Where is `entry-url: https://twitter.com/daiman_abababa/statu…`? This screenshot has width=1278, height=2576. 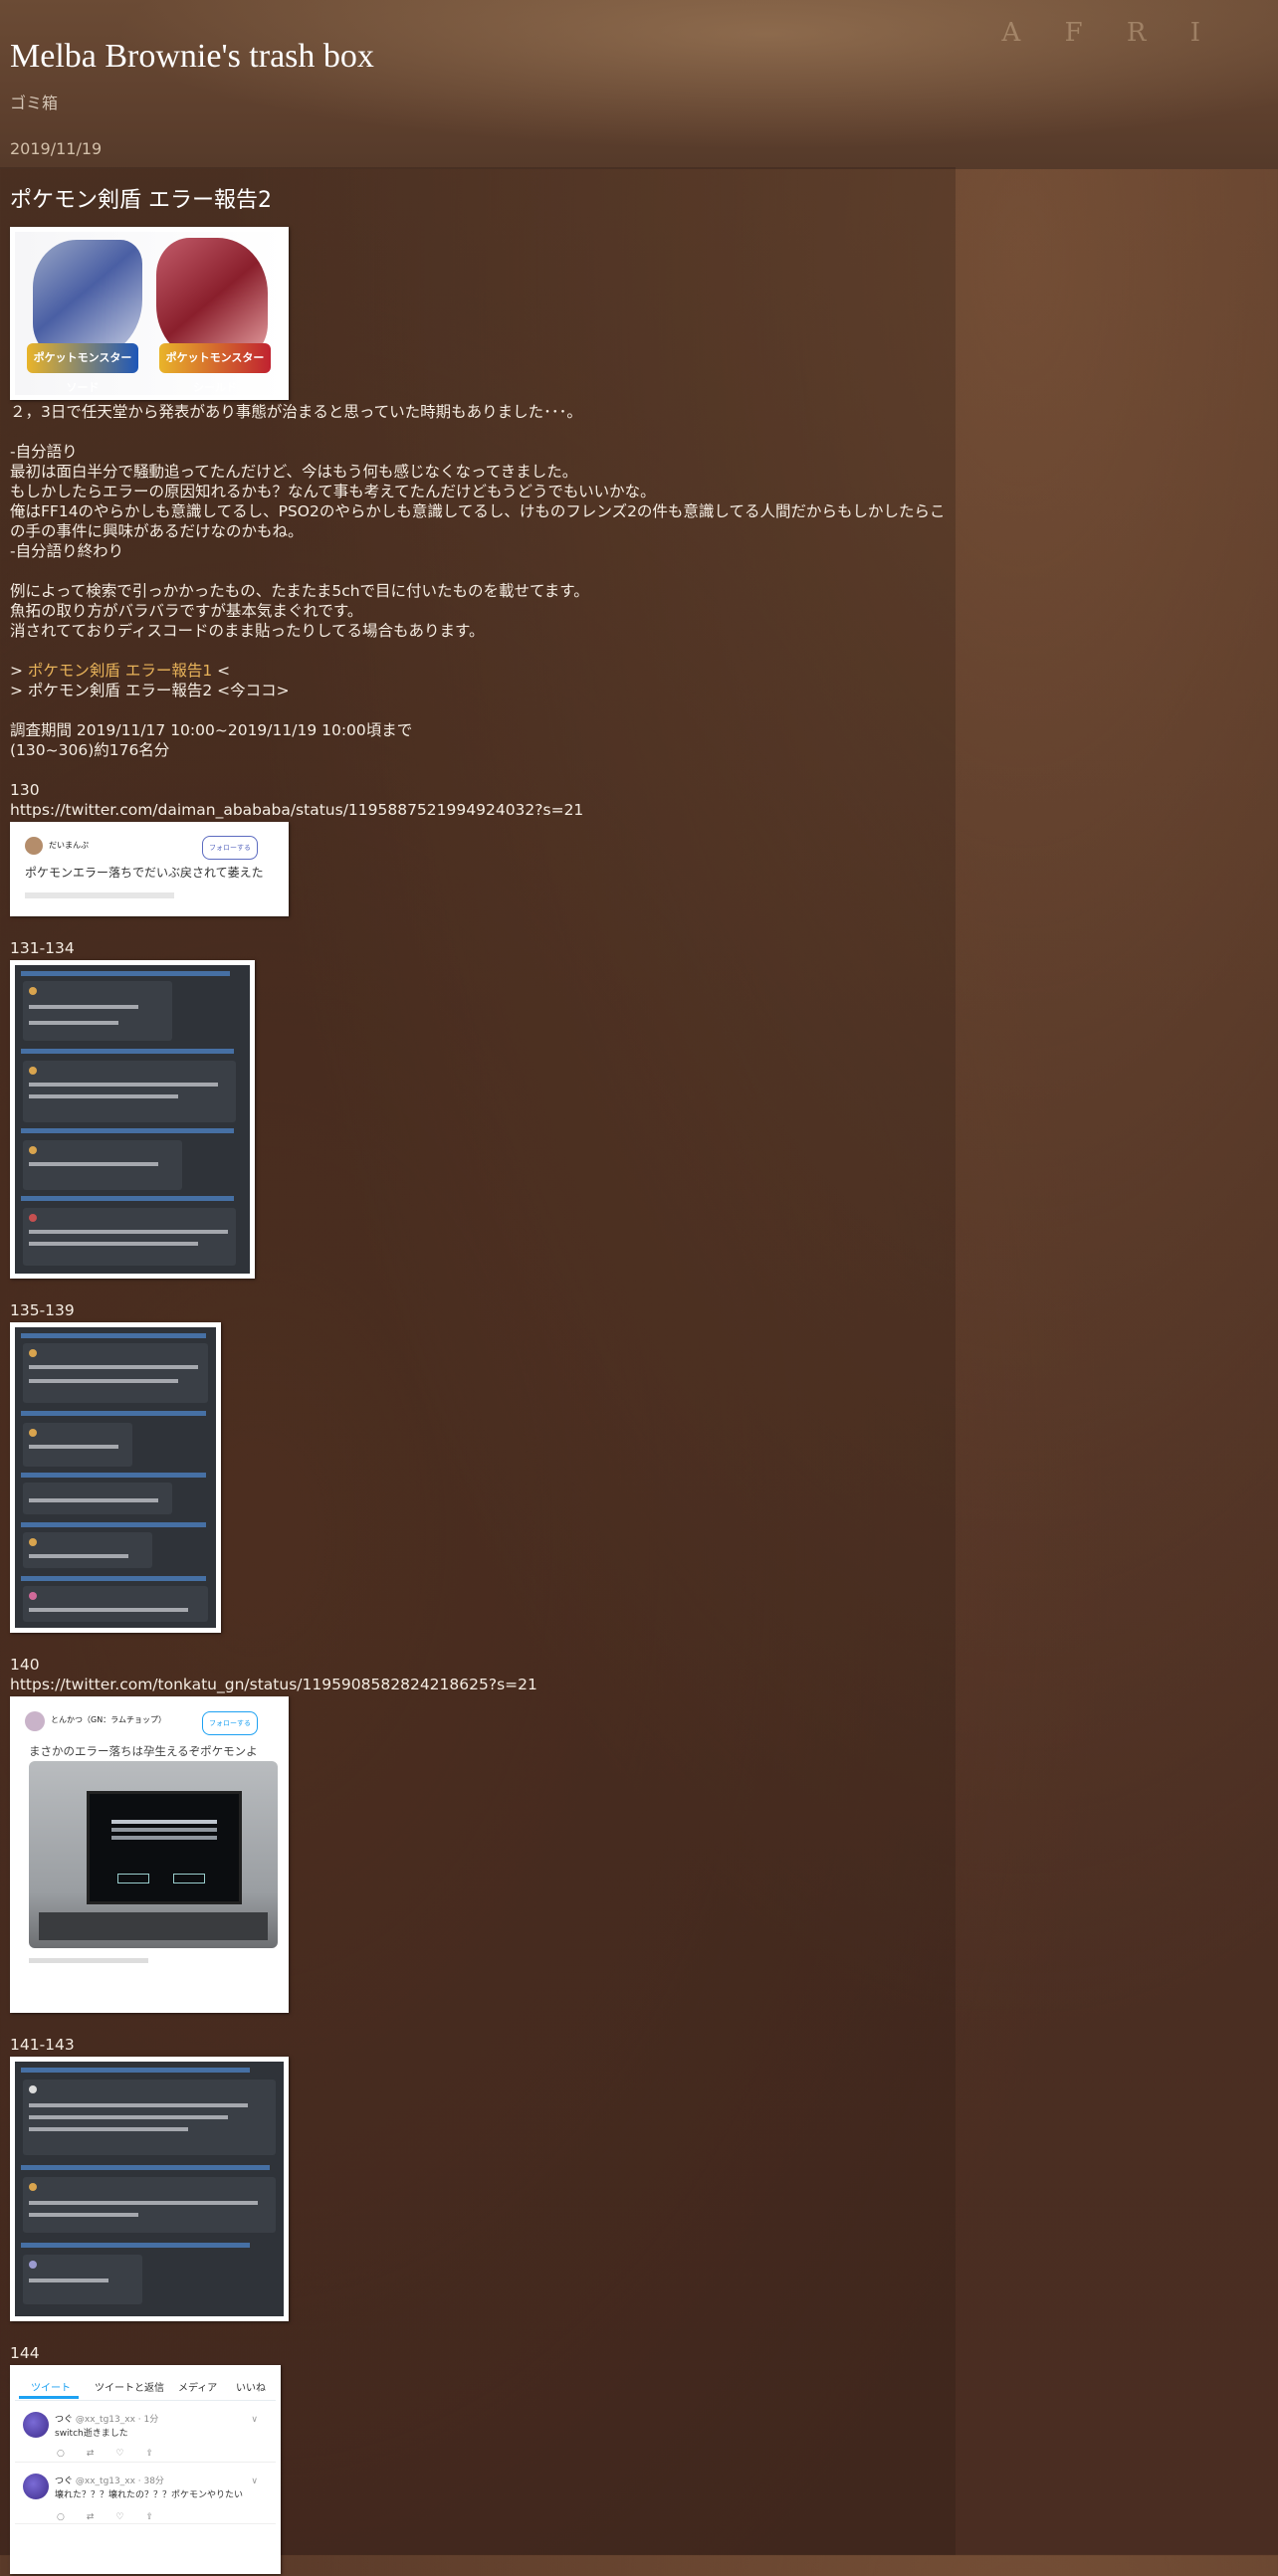 entry-url: https://twitter.com/daiman_abababa/statu… is located at coordinates (481, 810).